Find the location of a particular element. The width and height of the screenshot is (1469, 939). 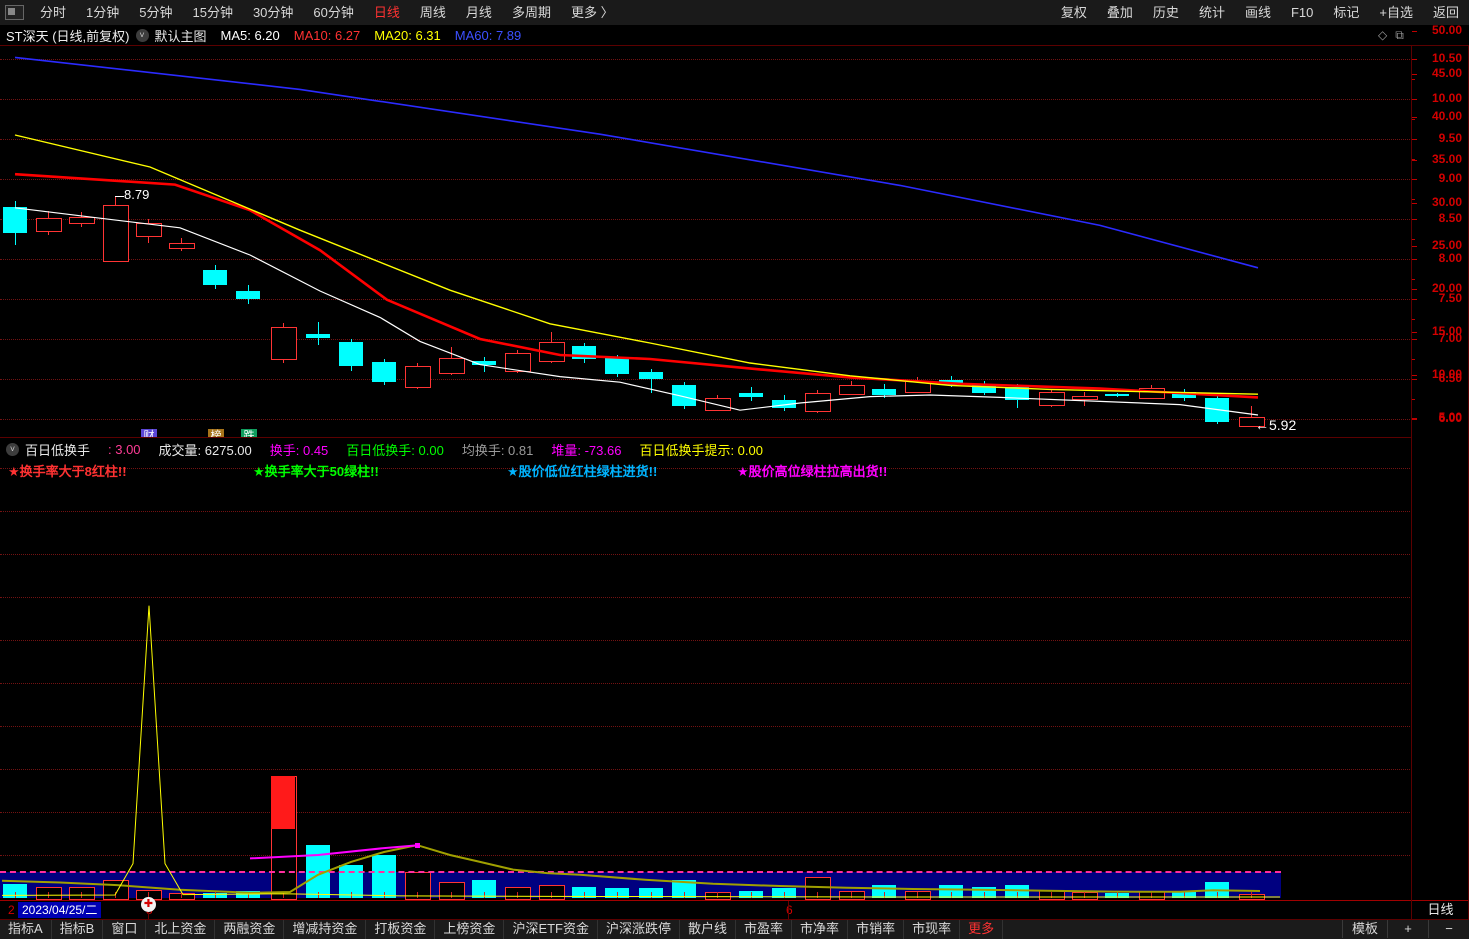

event-tag-财: 财 is located at coordinates (149, 433).